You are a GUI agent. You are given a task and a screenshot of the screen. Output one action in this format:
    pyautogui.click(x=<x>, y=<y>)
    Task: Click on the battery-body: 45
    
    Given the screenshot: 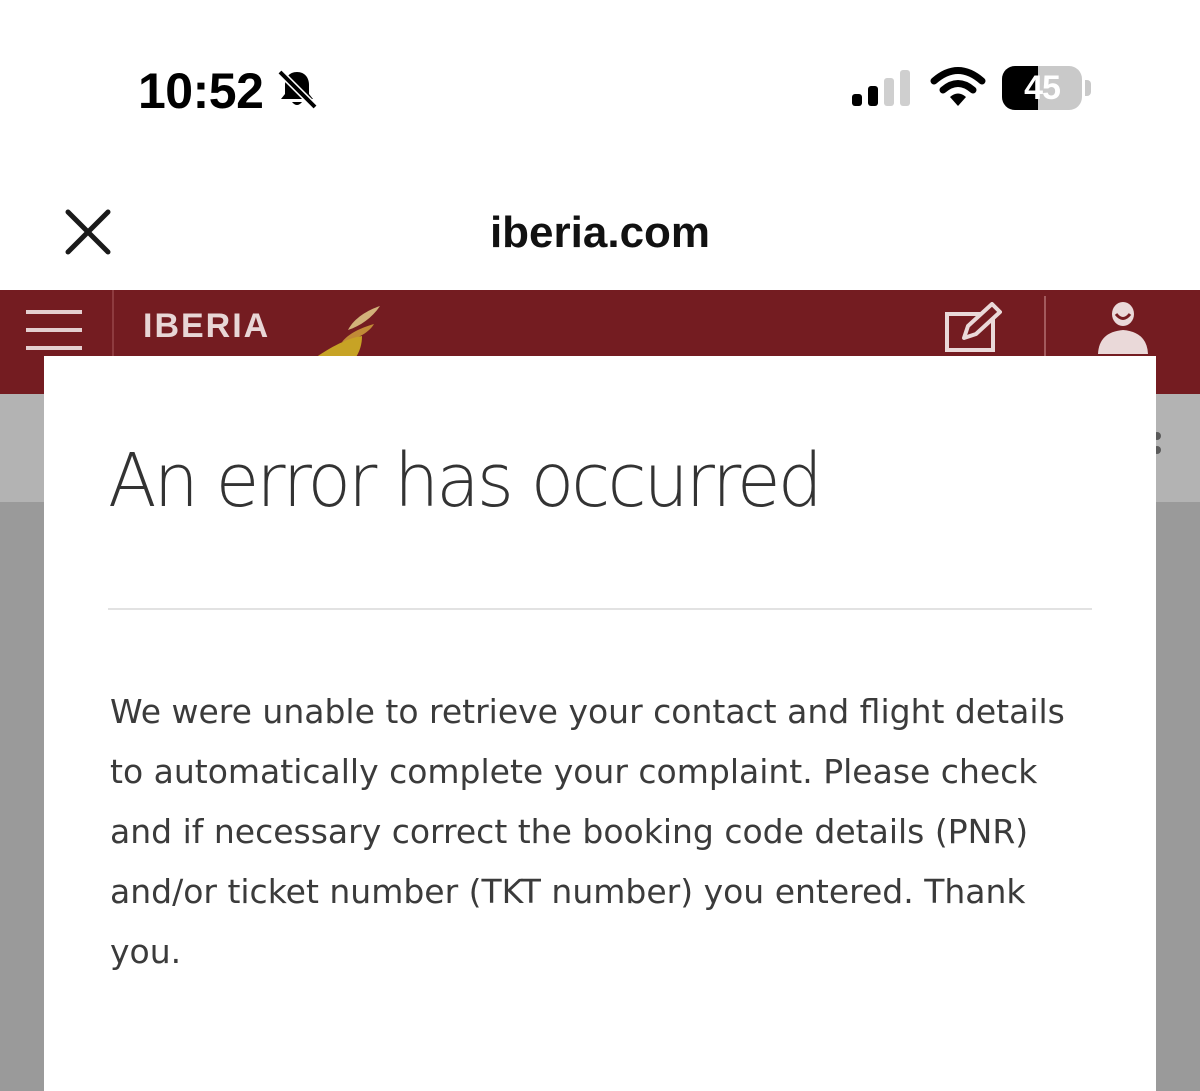 What is the action you would take?
    pyautogui.click(x=1042, y=88)
    